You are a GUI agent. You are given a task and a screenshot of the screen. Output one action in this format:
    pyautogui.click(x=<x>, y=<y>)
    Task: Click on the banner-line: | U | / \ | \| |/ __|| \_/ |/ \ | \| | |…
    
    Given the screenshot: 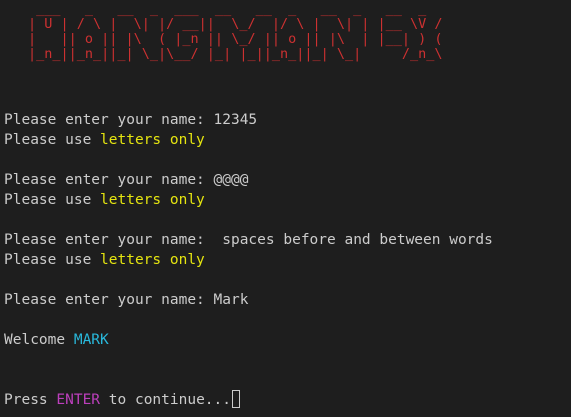 What is the action you would take?
    pyautogui.click(x=235, y=24)
    